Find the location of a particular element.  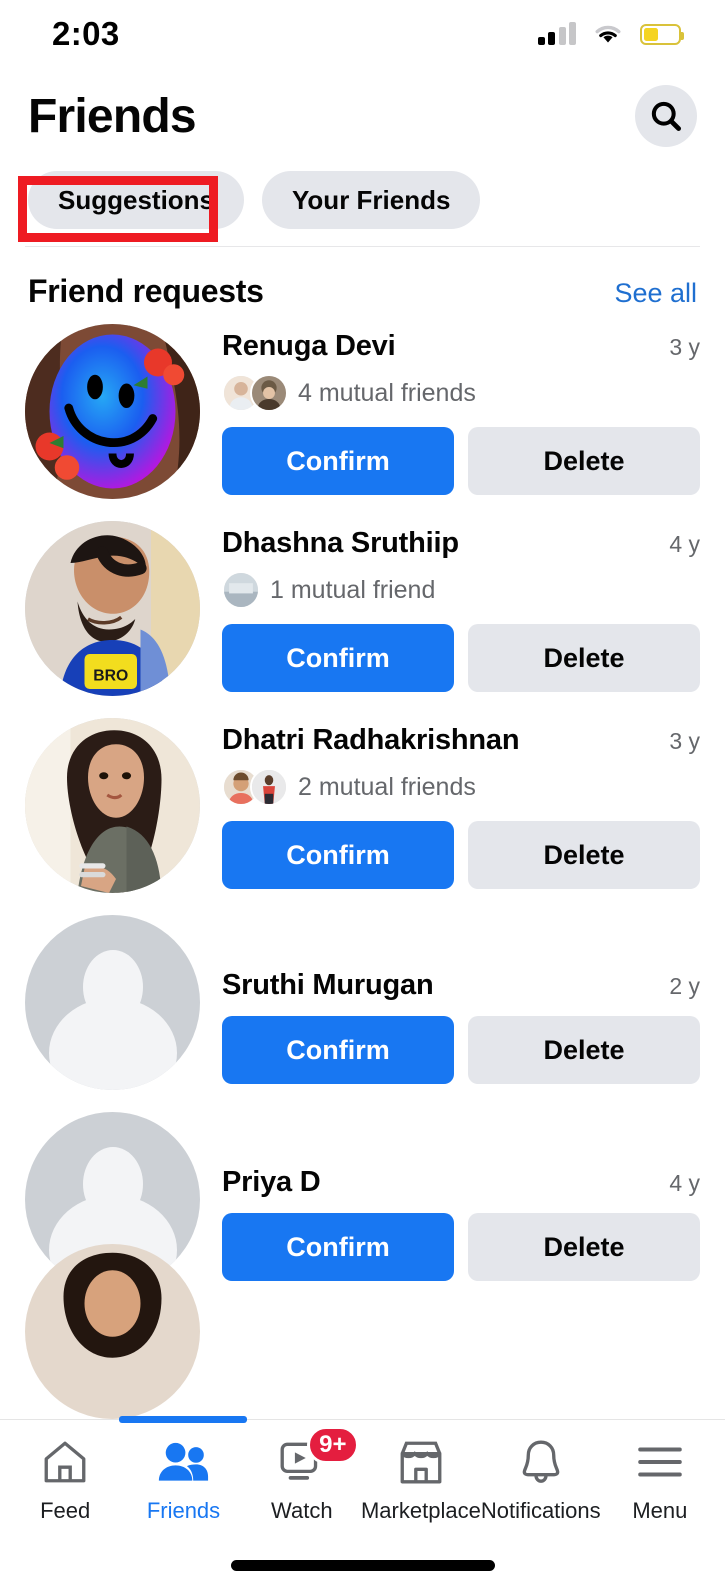

avatar-sruthi-murugan is located at coordinates (112, 1002).